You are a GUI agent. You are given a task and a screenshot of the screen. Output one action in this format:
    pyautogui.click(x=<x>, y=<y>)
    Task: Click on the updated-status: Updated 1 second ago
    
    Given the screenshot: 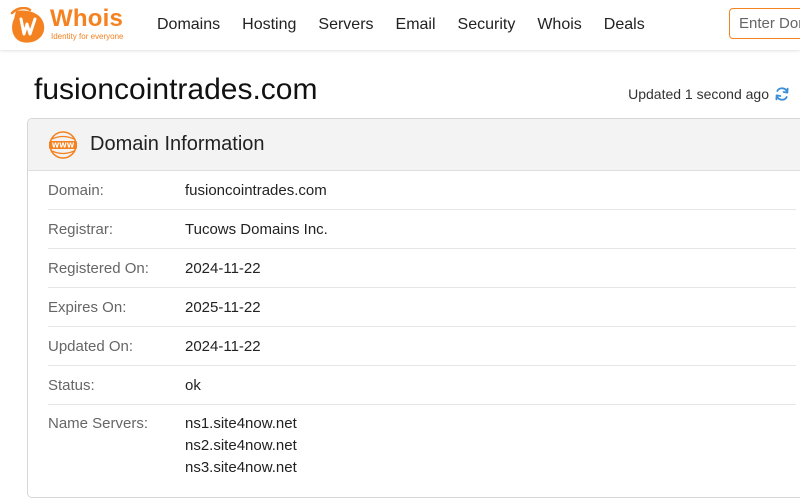 What is the action you would take?
    pyautogui.click(x=709, y=94)
    